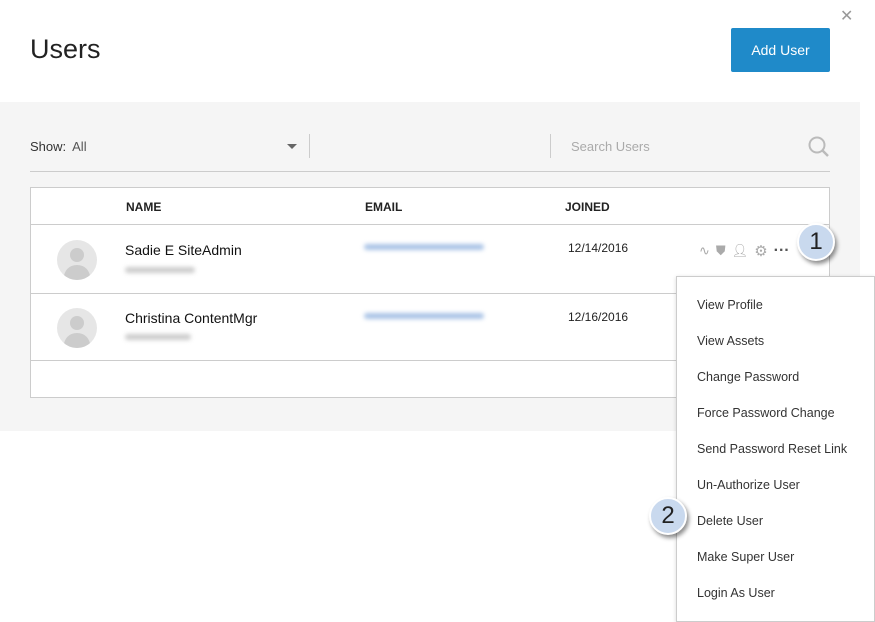 This screenshot has width=875, height=622. What do you see at coordinates (191, 318) in the screenshot?
I see `user-name: Christina ContentMgr` at bounding box center [191, 318].